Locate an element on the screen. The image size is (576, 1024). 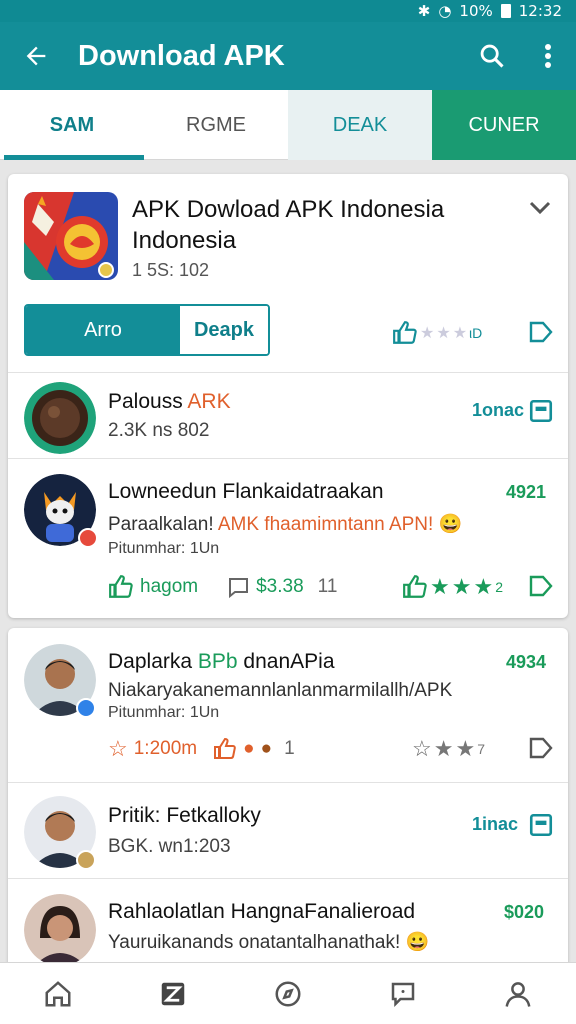
action-row: ☆ 1:200m ● ● 1 is located at coordinates (201, 749).